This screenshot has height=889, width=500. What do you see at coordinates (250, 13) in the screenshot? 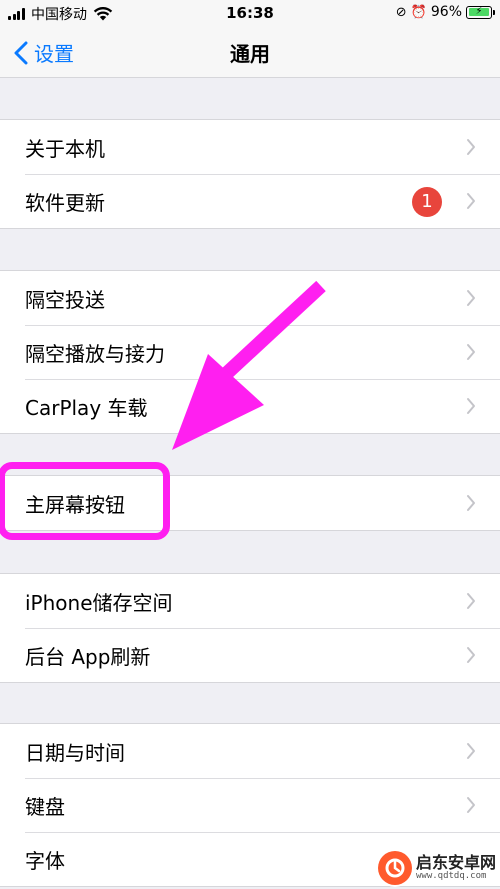
I see `status-bar: 中国移动 16:38 ⊘ ⏰ 96% ⚡` at bounding box center [250, 13].